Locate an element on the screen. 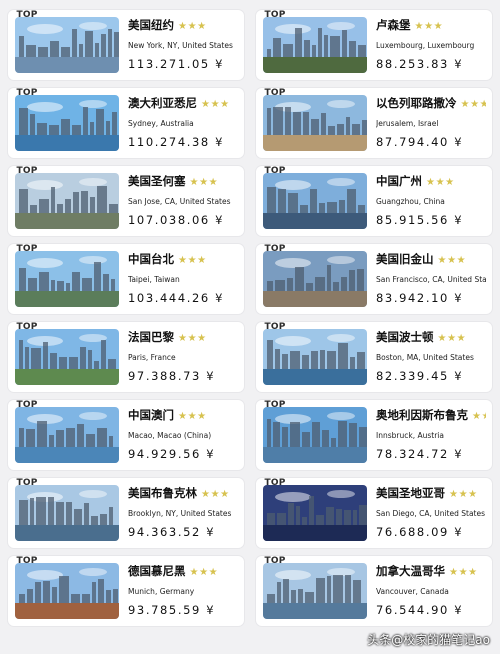 The width and height of the screenshot is (500, 654). city-name-cn: 澳大利亚悉尼 ★★★ is located at coordinates (183, 104).